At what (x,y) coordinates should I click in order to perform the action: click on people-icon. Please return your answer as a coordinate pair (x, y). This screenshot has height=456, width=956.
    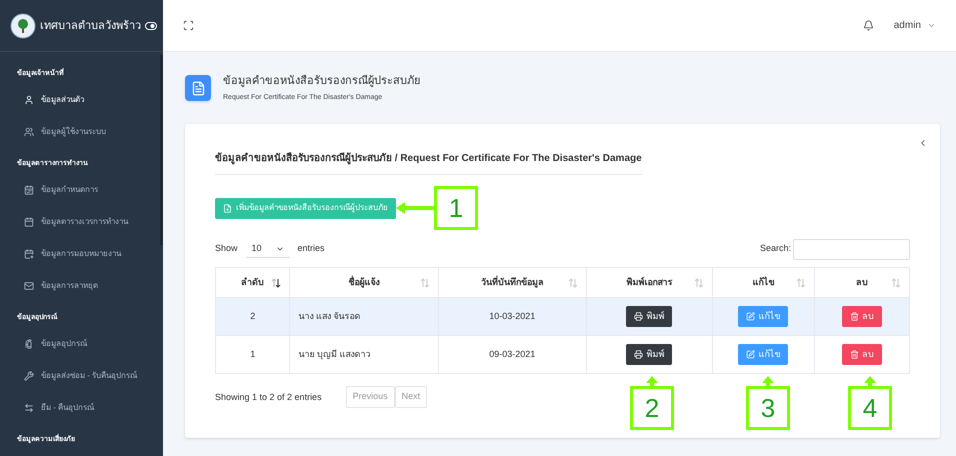
    Looking at the image, I should click on (29, 132).